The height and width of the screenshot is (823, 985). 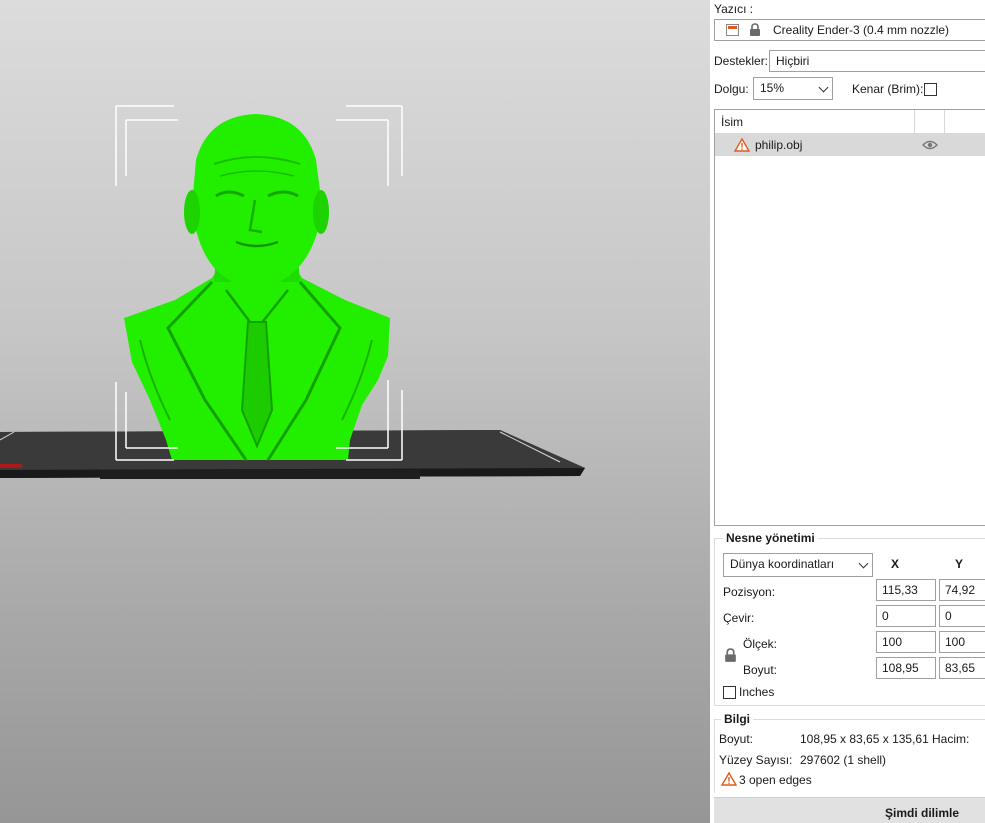 What do you see at coordinates (849, 317) in the screenshot?
I see `objects-list: İsim philip.obj` at bounding box center [849, 317].